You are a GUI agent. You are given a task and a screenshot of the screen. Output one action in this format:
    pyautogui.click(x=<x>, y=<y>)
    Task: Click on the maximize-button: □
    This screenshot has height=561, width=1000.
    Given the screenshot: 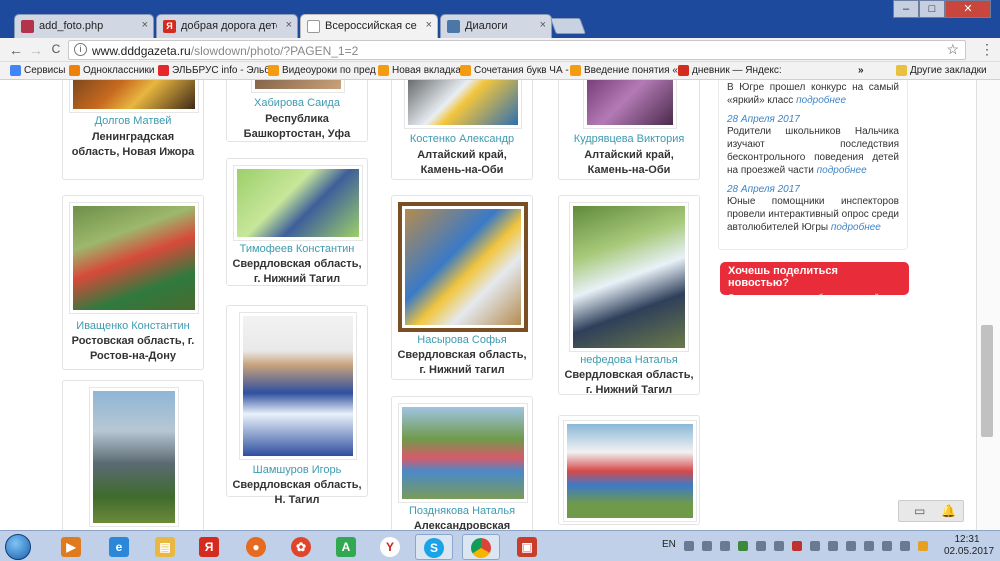 What is the action you would take?
    pyautogui.click(x=932, y=9)
    